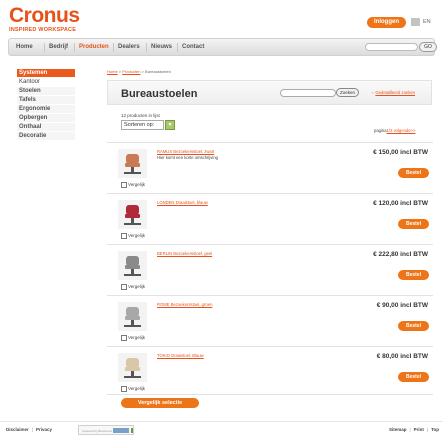  I want to click on footer-right-links: Sitemap | Print | Top, so click(414, 430).